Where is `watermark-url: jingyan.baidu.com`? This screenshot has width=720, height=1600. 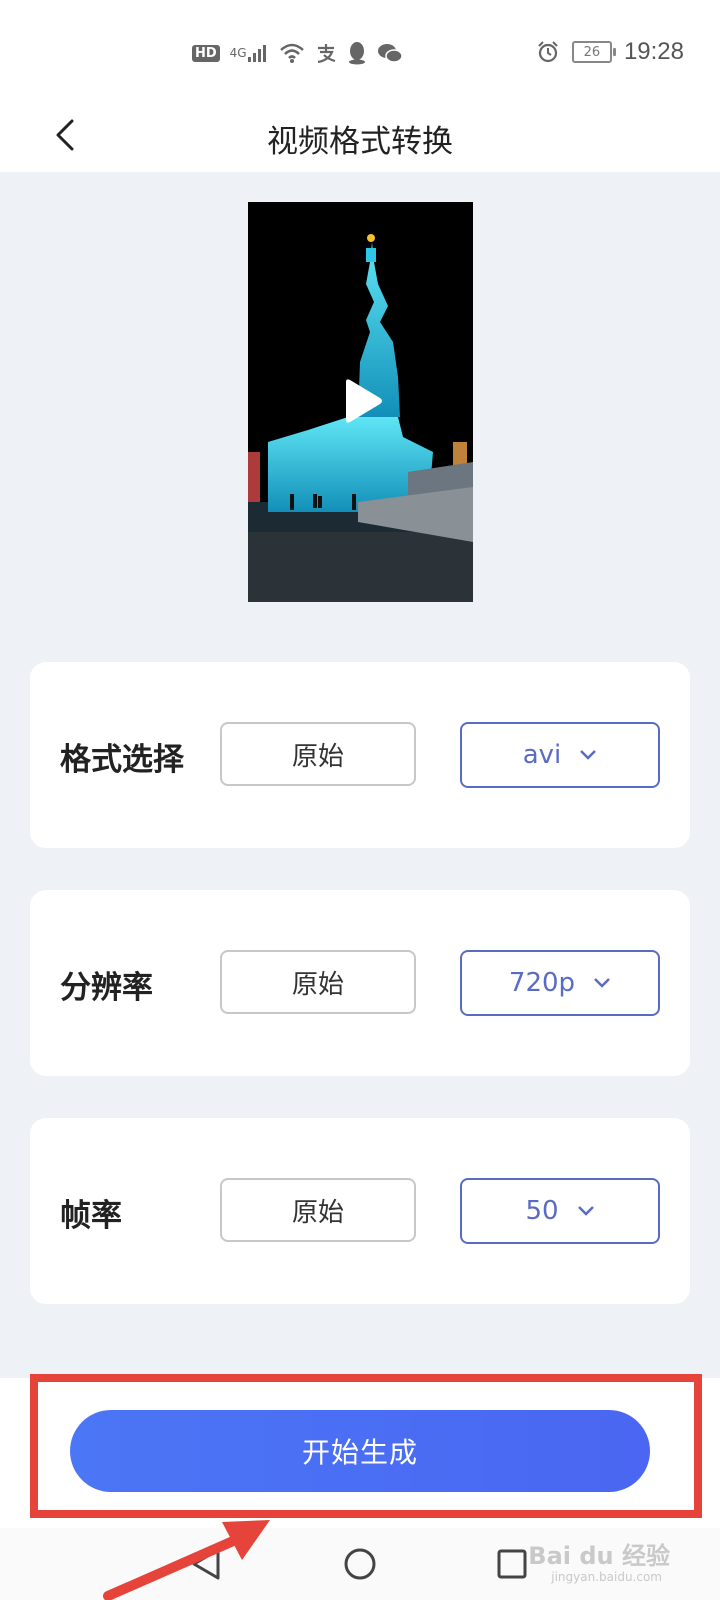
watermark-url: jingyan.baidu.com is located at coordinates (606, 1577).